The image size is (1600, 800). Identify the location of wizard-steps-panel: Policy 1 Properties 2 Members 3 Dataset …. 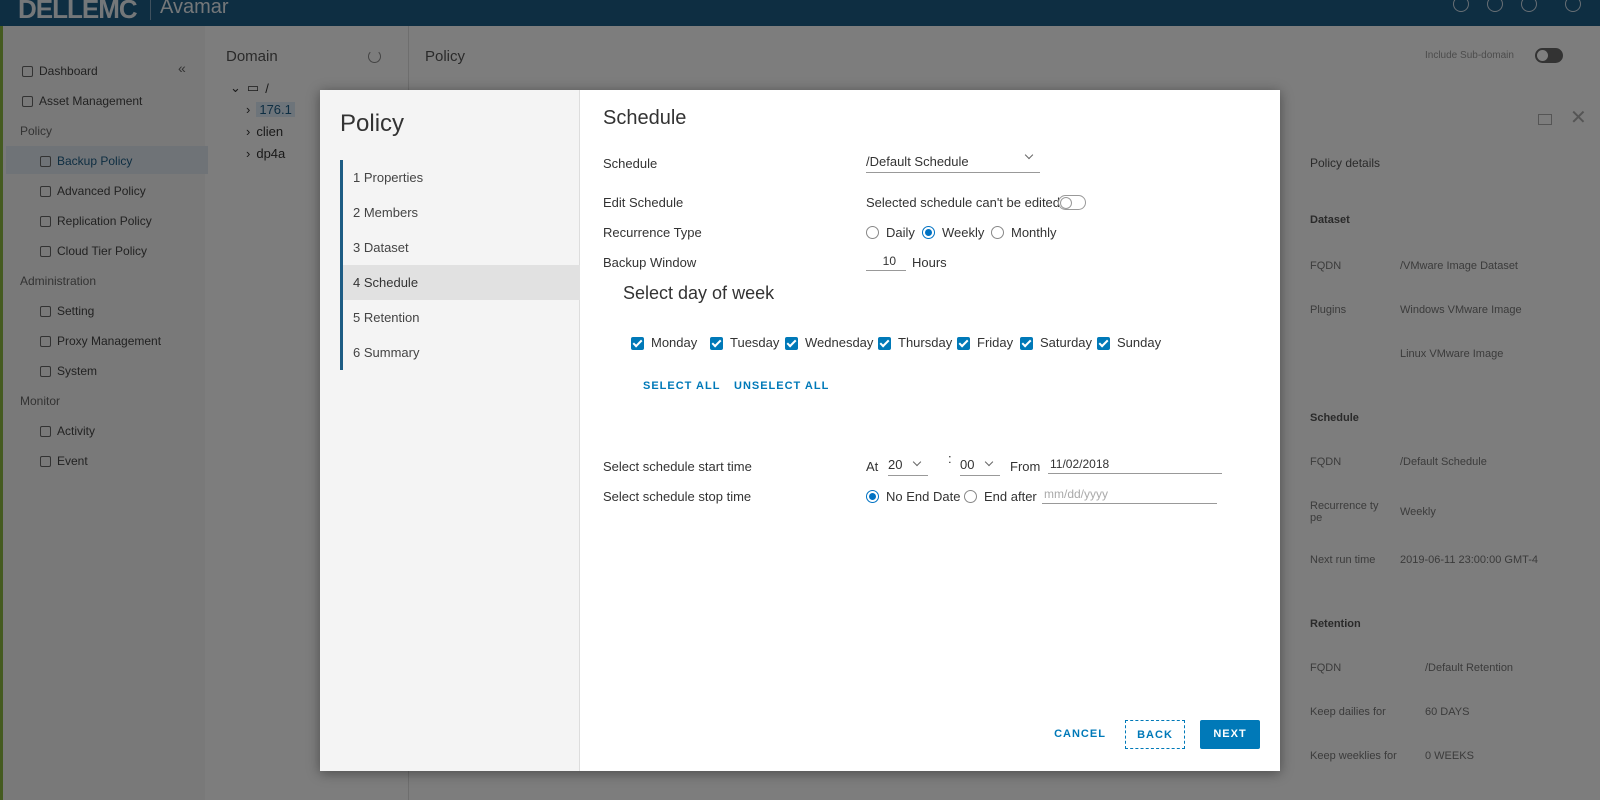
(450, 430).